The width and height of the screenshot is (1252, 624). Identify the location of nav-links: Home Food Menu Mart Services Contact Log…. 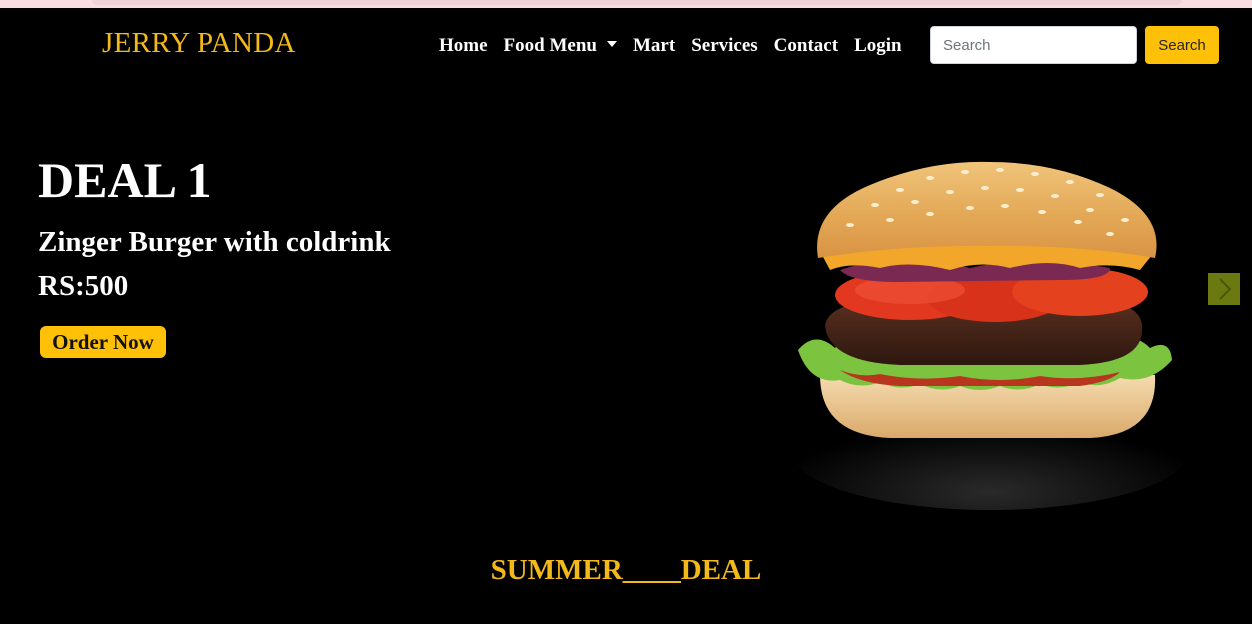
(678, 46).